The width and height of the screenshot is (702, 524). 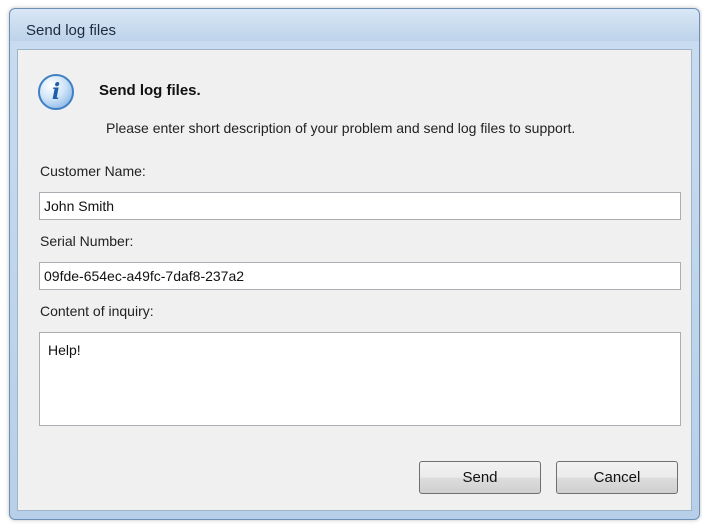 I want to click on cancel-button: Cancel, so click(x=617, y=477).